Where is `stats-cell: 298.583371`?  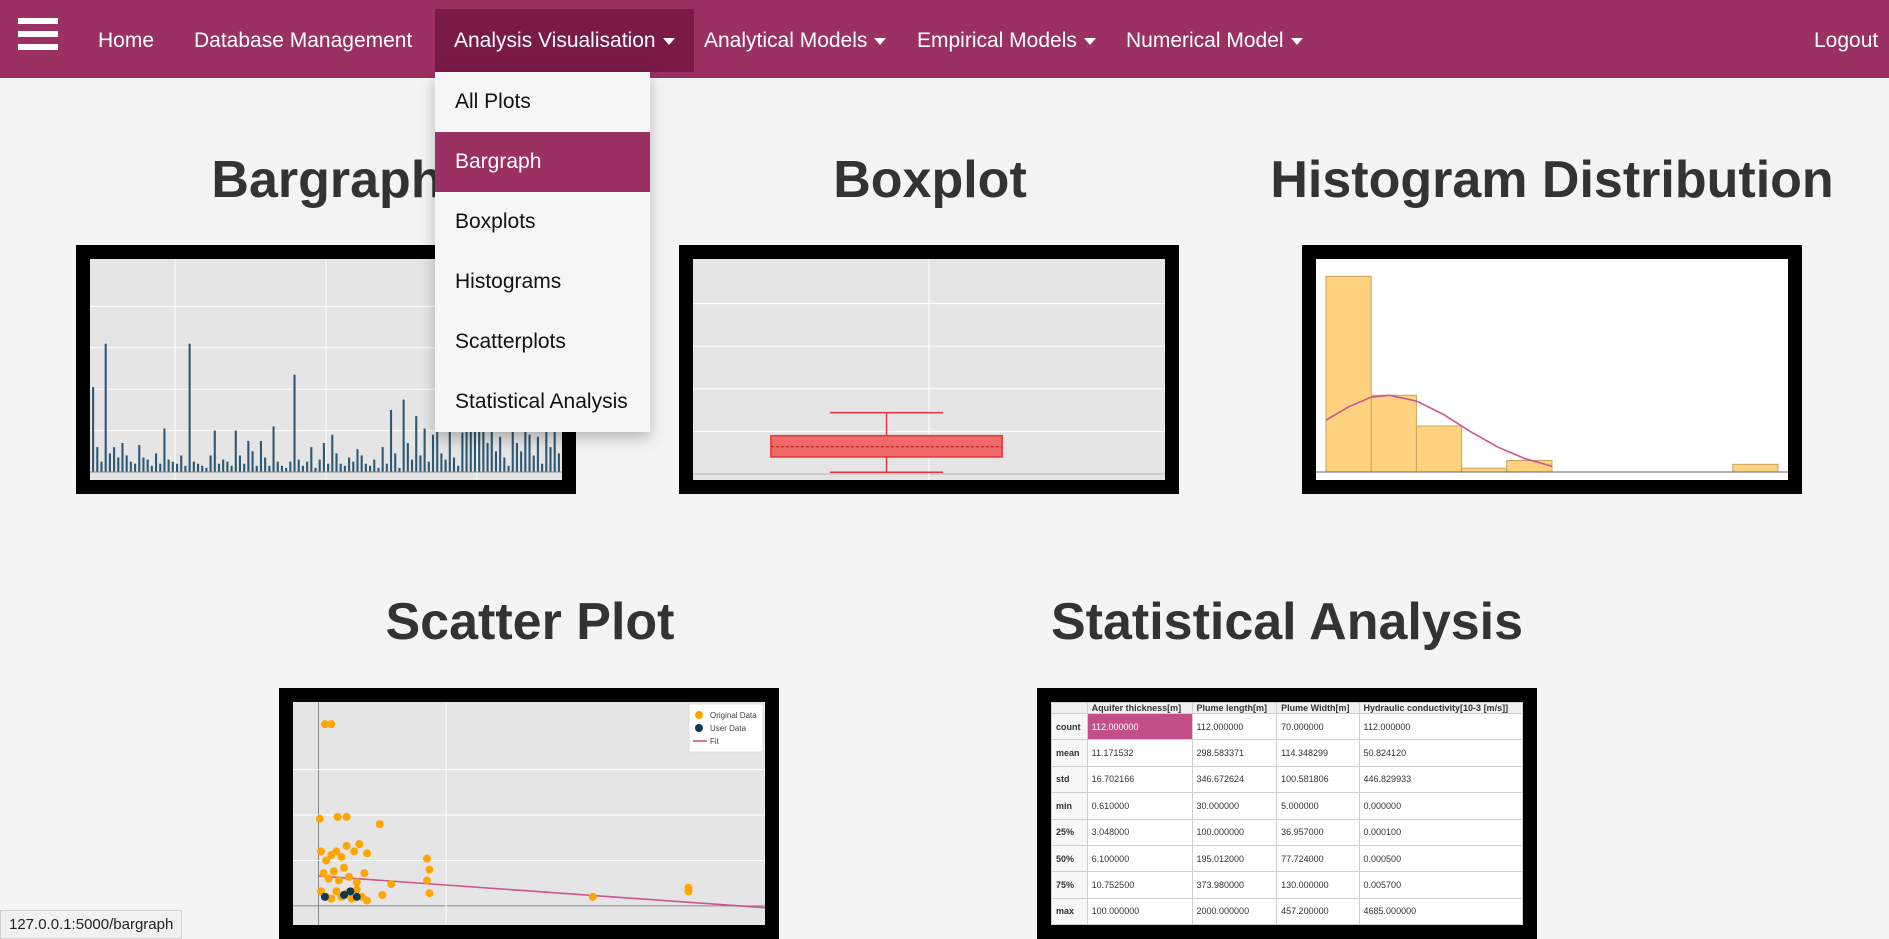
stats-cell: 298.583371 is located at coordinates (1234, 753).